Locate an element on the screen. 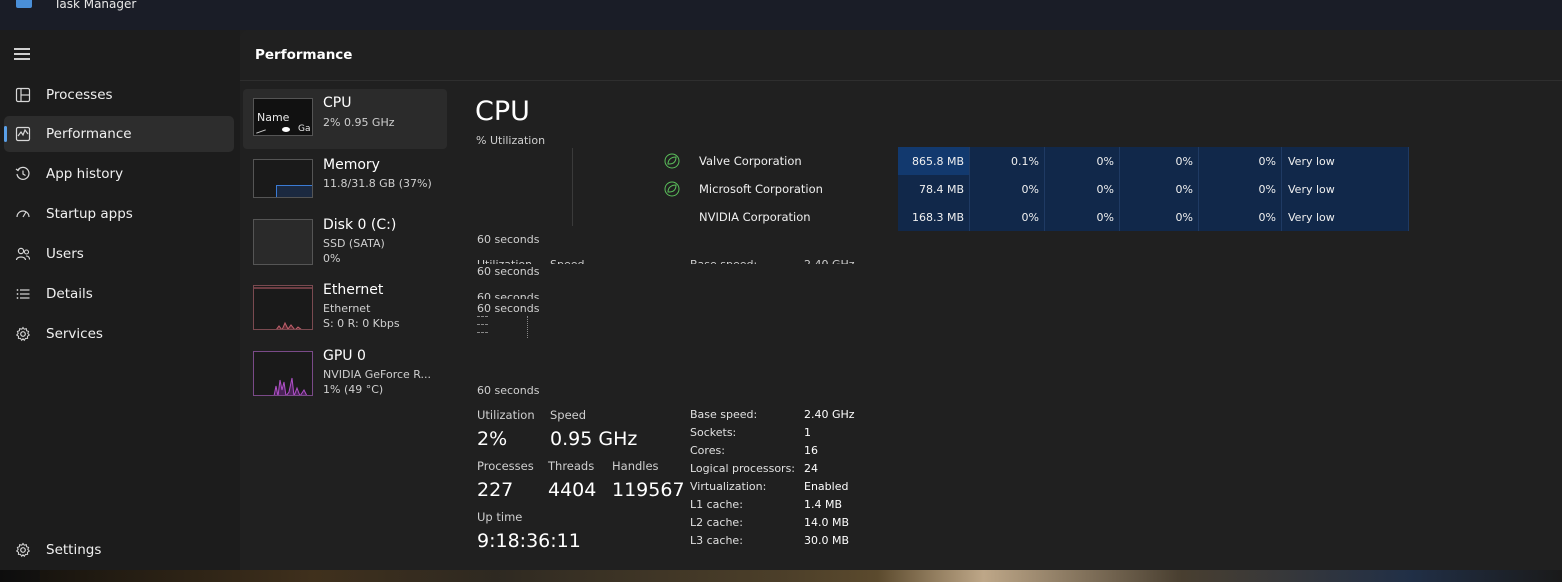 The width and height of the screenshot is (1562, 582). spec-value-l1-cache: 1.4 MB is located at coordinates (823, 504).